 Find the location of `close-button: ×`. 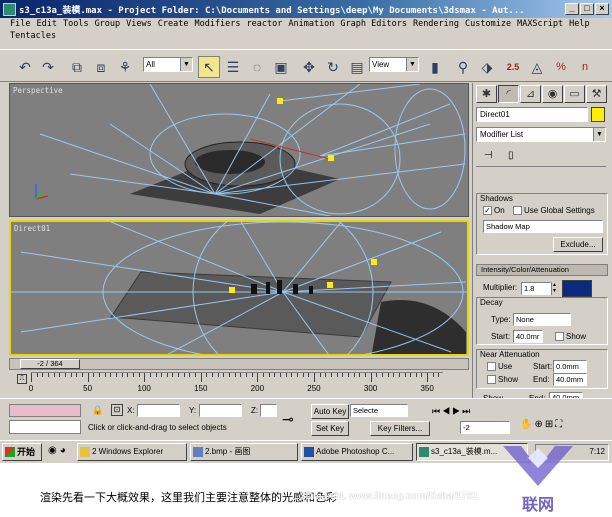

close-button: × is located at coordinates (602, 9).